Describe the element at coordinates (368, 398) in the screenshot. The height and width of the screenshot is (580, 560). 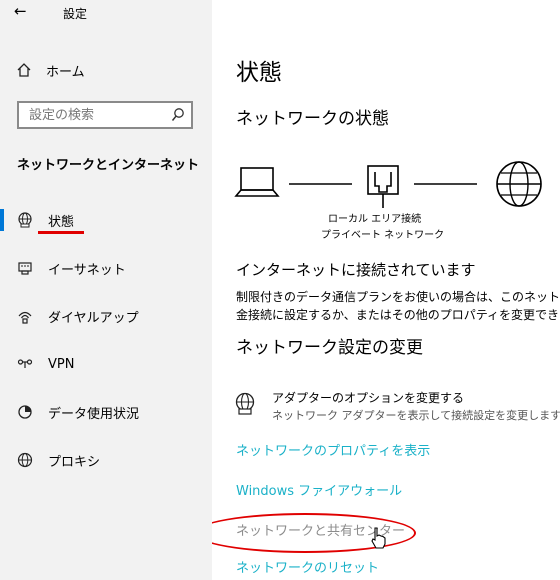
I see `adapter-options-title: アダプターのオプションを変更する` at that location.